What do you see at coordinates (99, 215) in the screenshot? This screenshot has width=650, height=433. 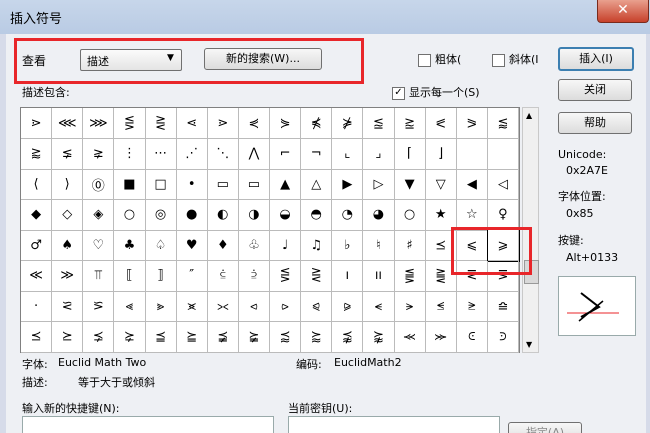 I see `symbol-cell: ◈` at bounding box center [99, 215].